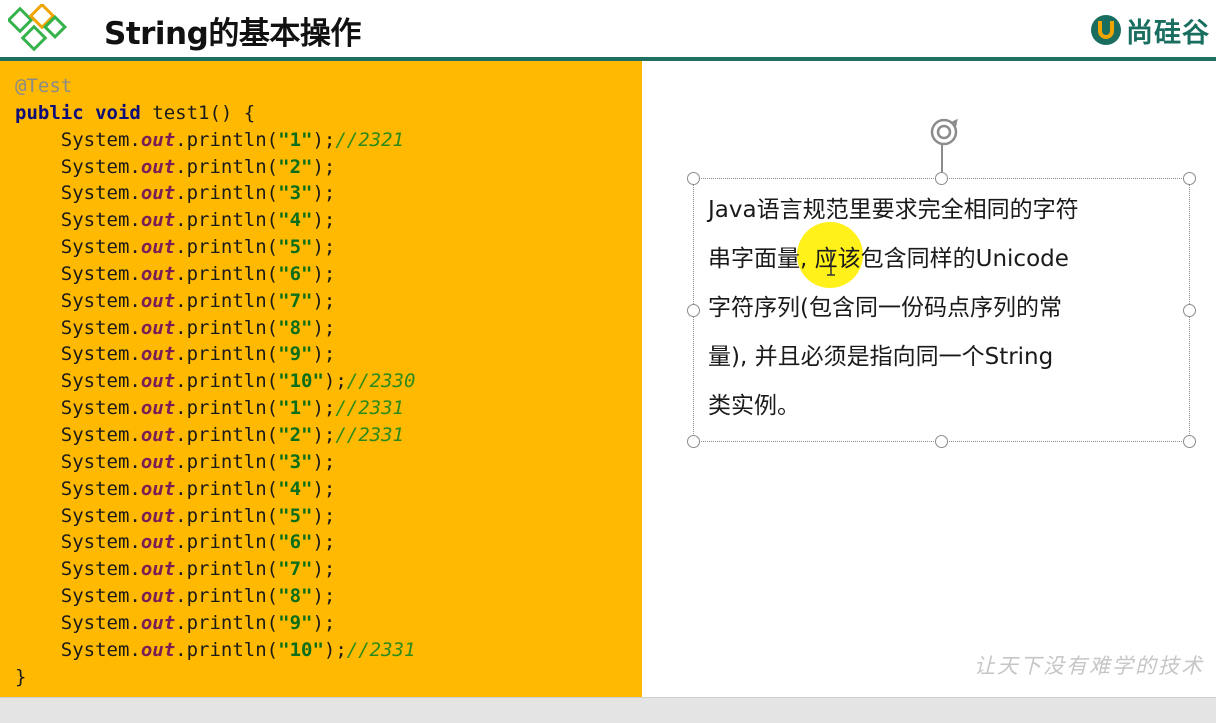  I want to click on keyword-public: public, so click(49, 112).